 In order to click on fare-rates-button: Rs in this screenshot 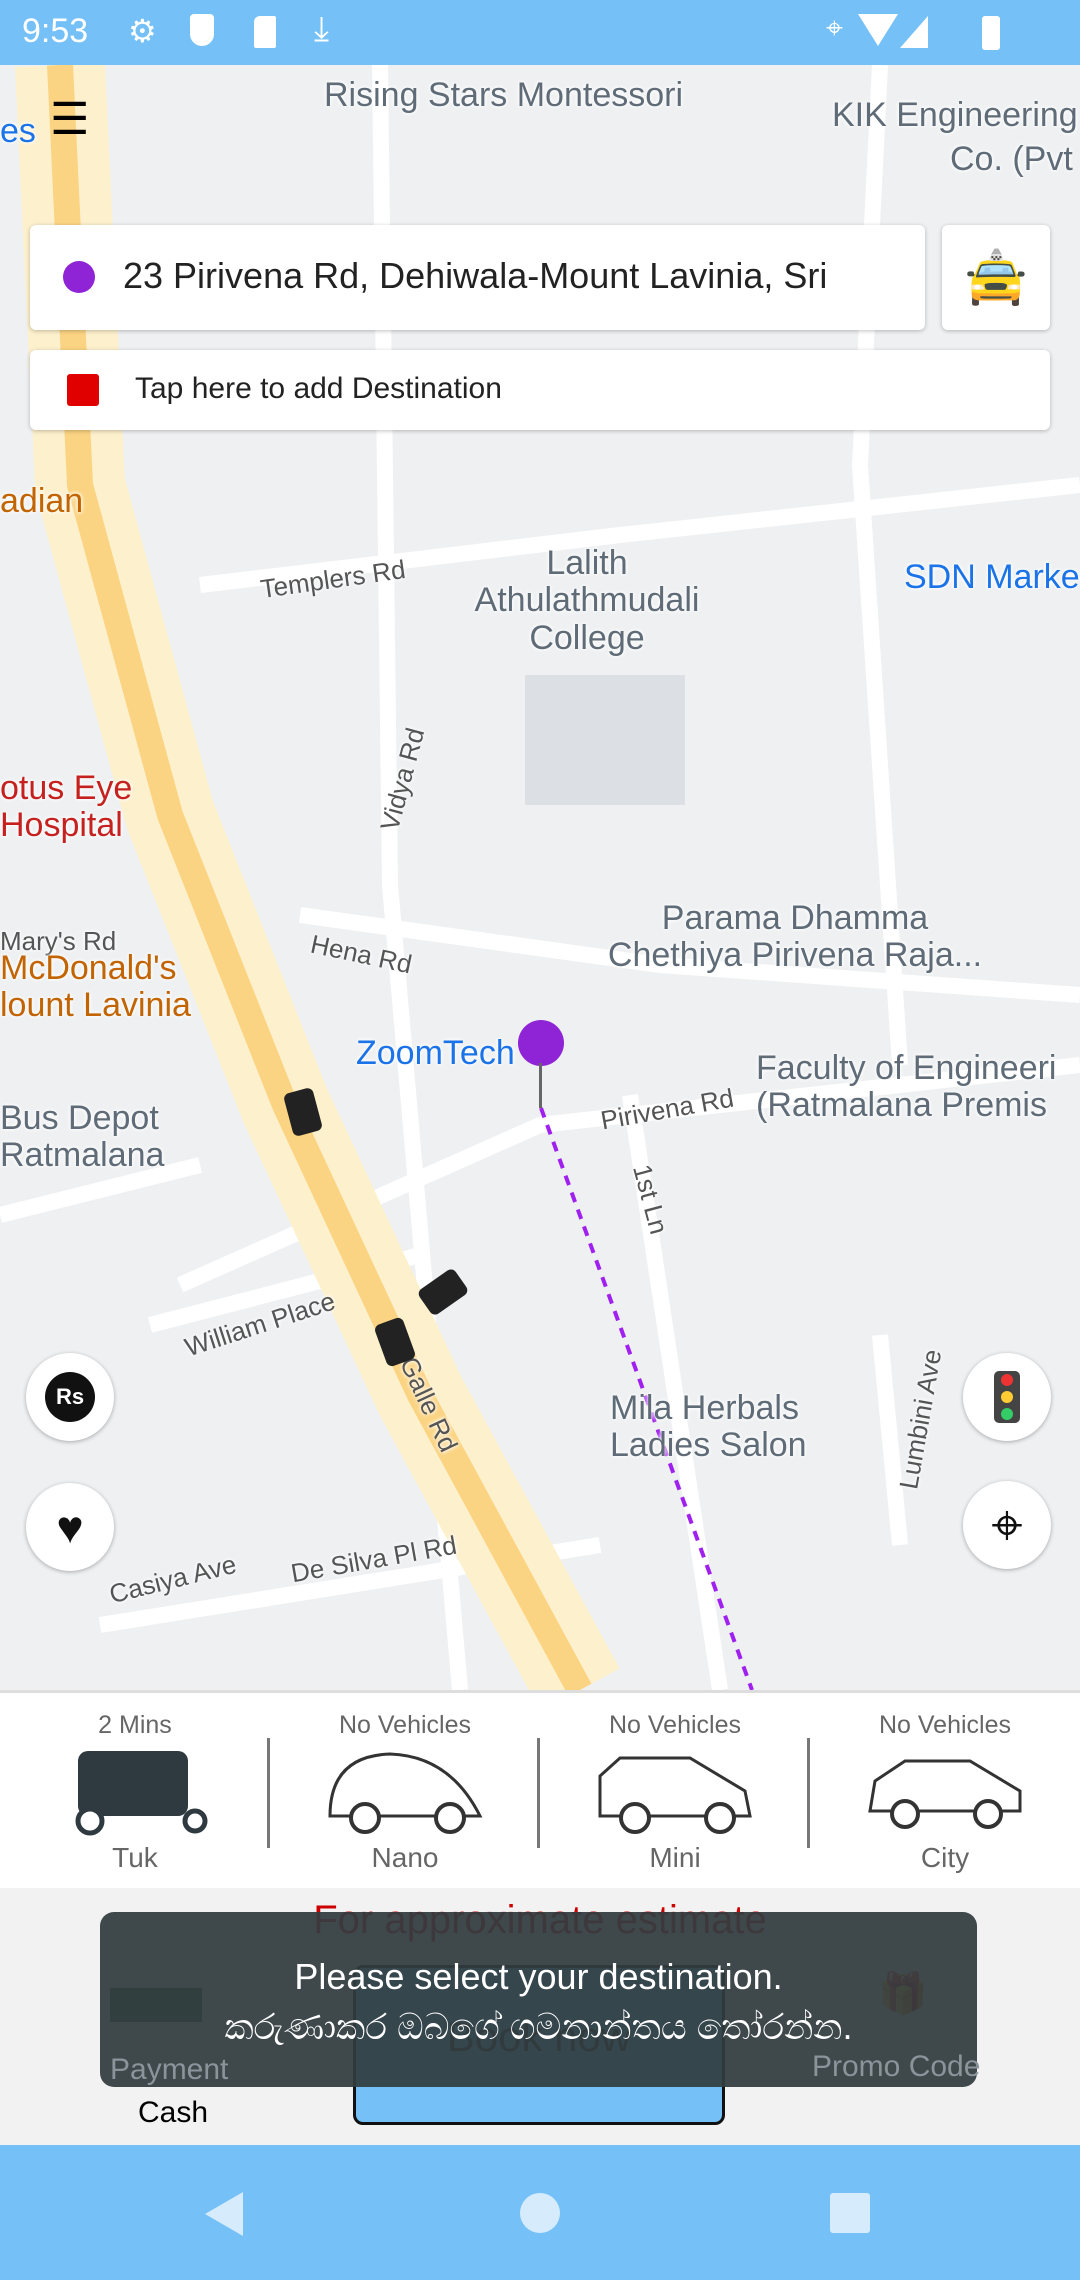, I will do `click(70, 1397)`.